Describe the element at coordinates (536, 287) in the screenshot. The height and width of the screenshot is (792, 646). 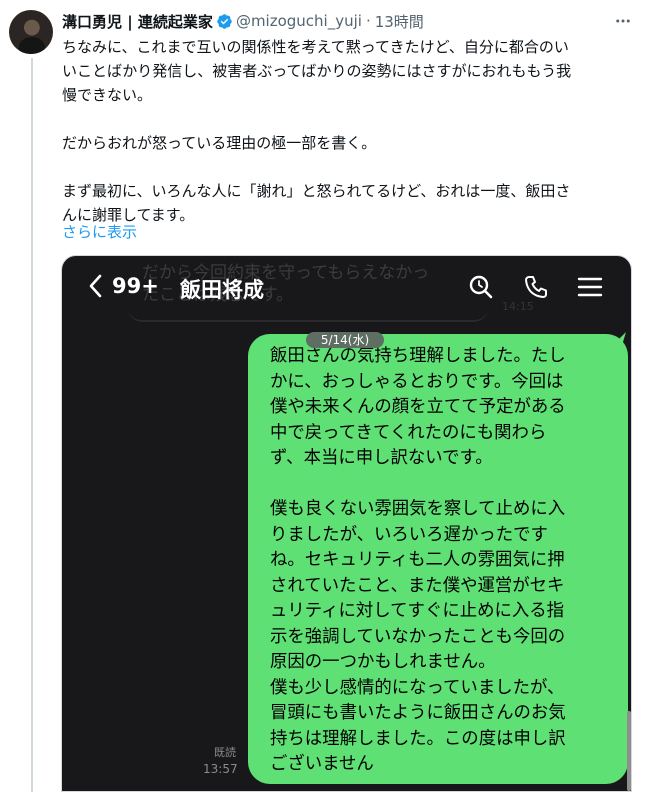
I see `phone-icon` at that location.